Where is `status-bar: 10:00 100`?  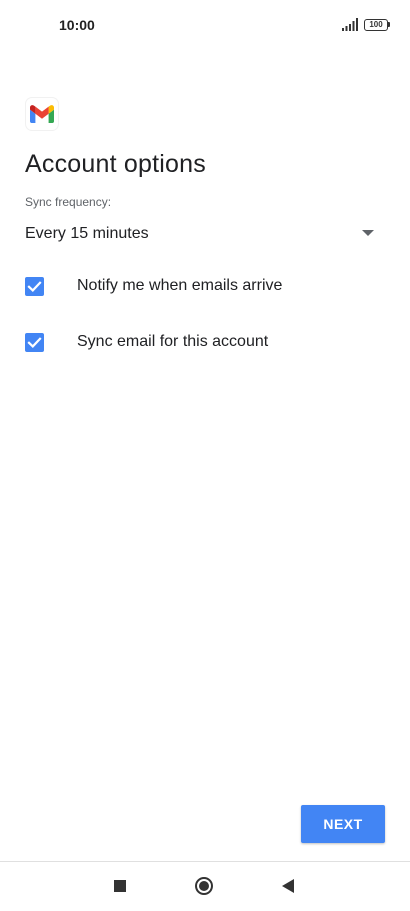 status-bar: 10:00 100 is located at coordinates (205, 25).